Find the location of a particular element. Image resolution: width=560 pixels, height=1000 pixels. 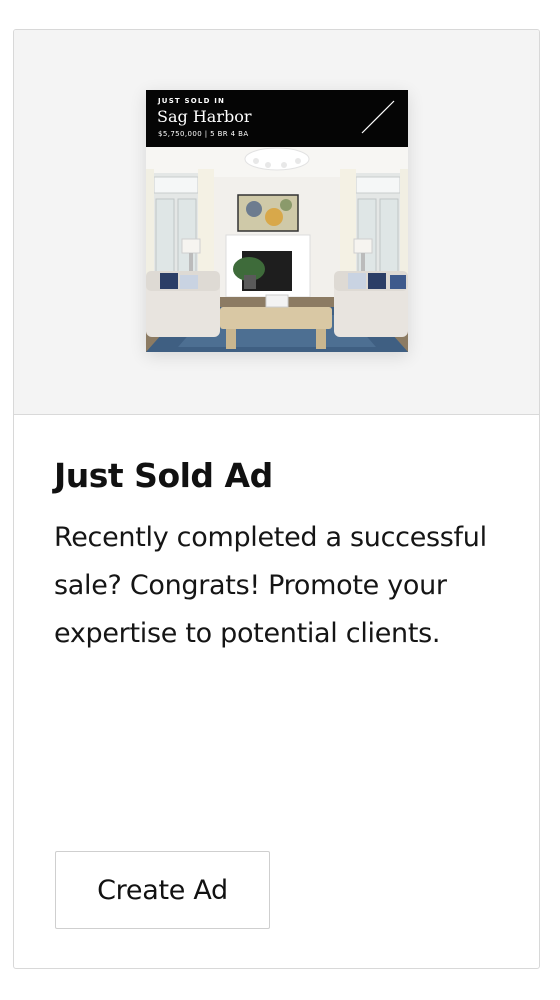

living-room-photo is located at coordinates (277, 249).